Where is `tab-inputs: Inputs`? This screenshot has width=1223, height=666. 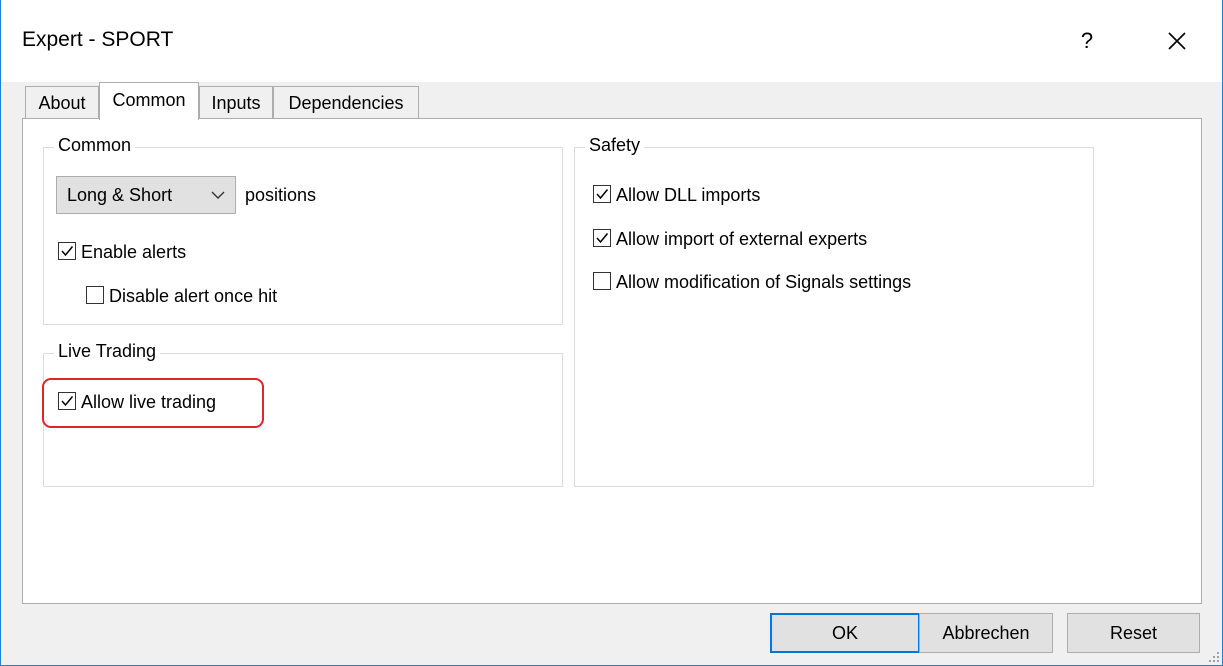 tab-inputs: Inputs is located at coordinates (236, 102).